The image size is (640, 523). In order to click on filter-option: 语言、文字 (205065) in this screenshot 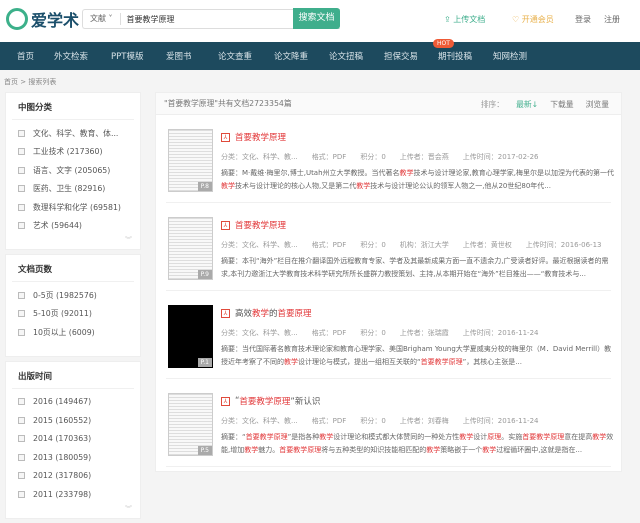, I will do `click(73, 170)`.